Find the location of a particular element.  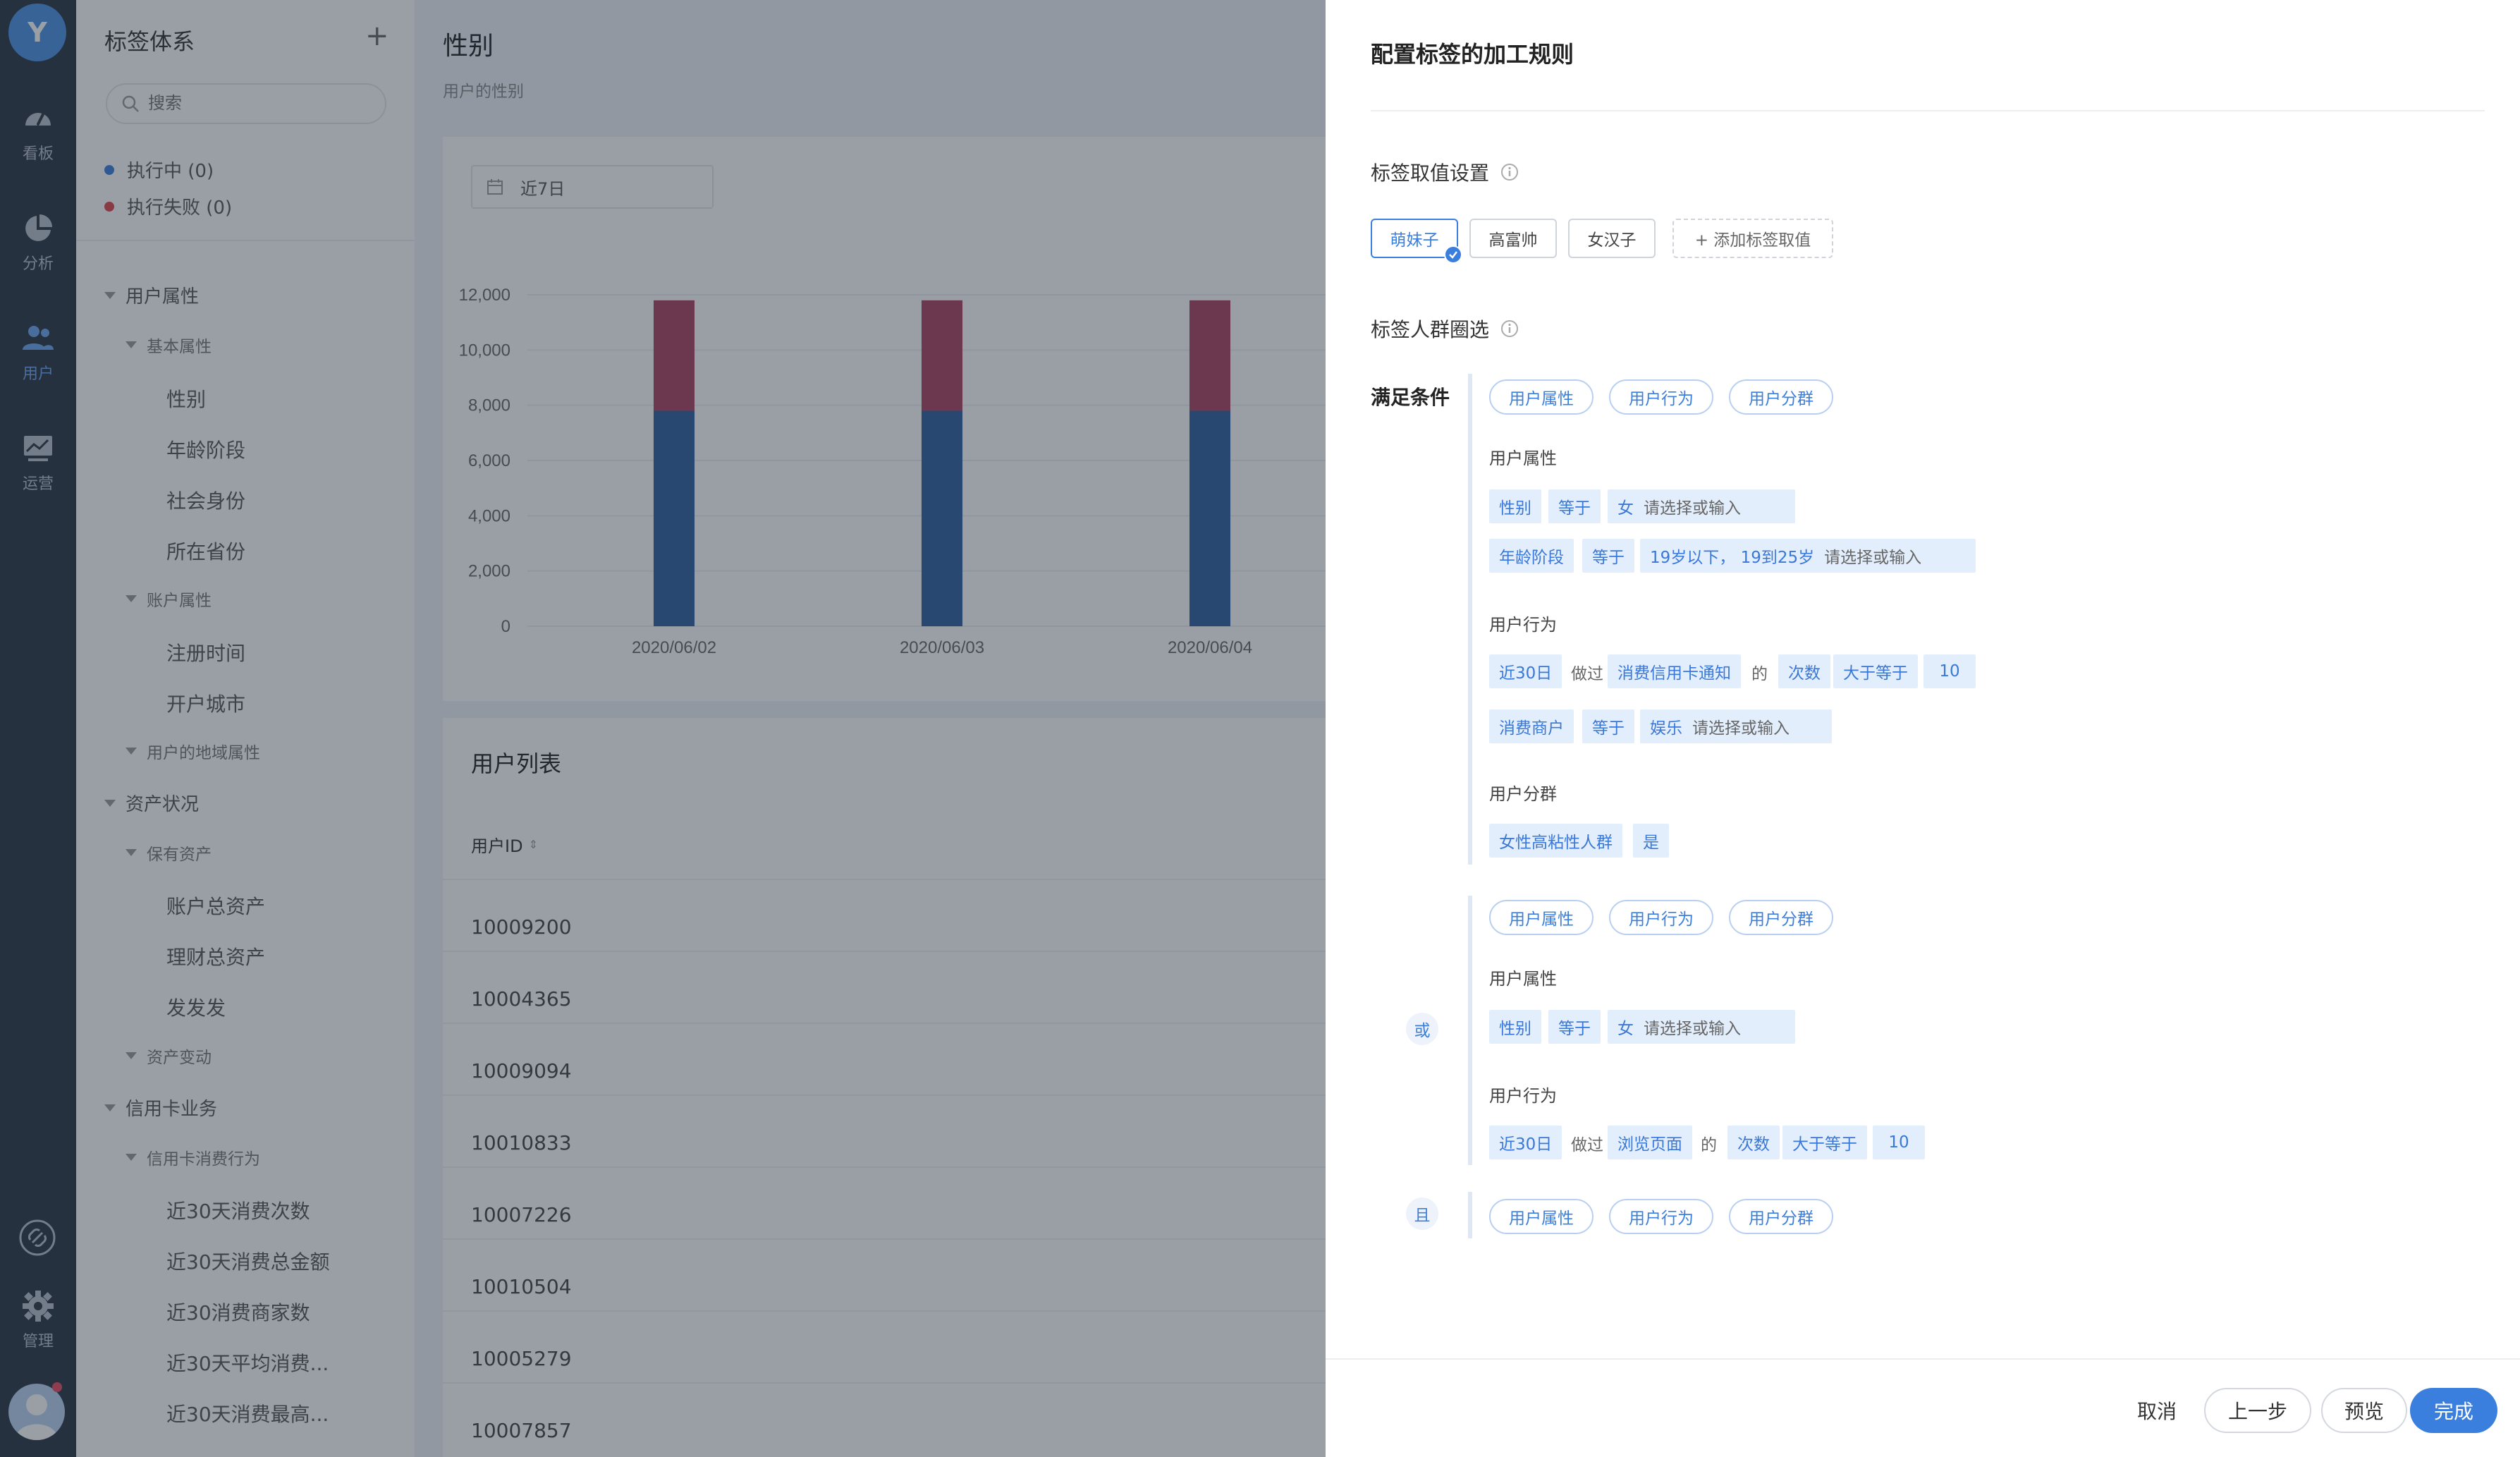

logic-label: 或 is located at coordinates (1422, 1031).